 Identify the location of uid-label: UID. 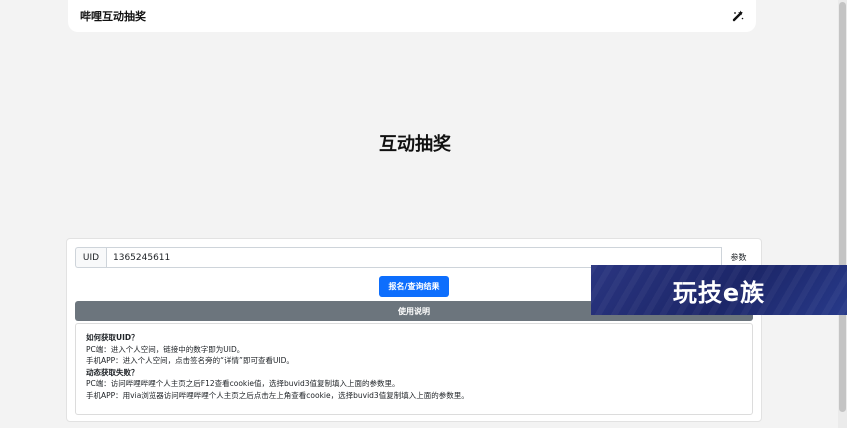
(90, 257).